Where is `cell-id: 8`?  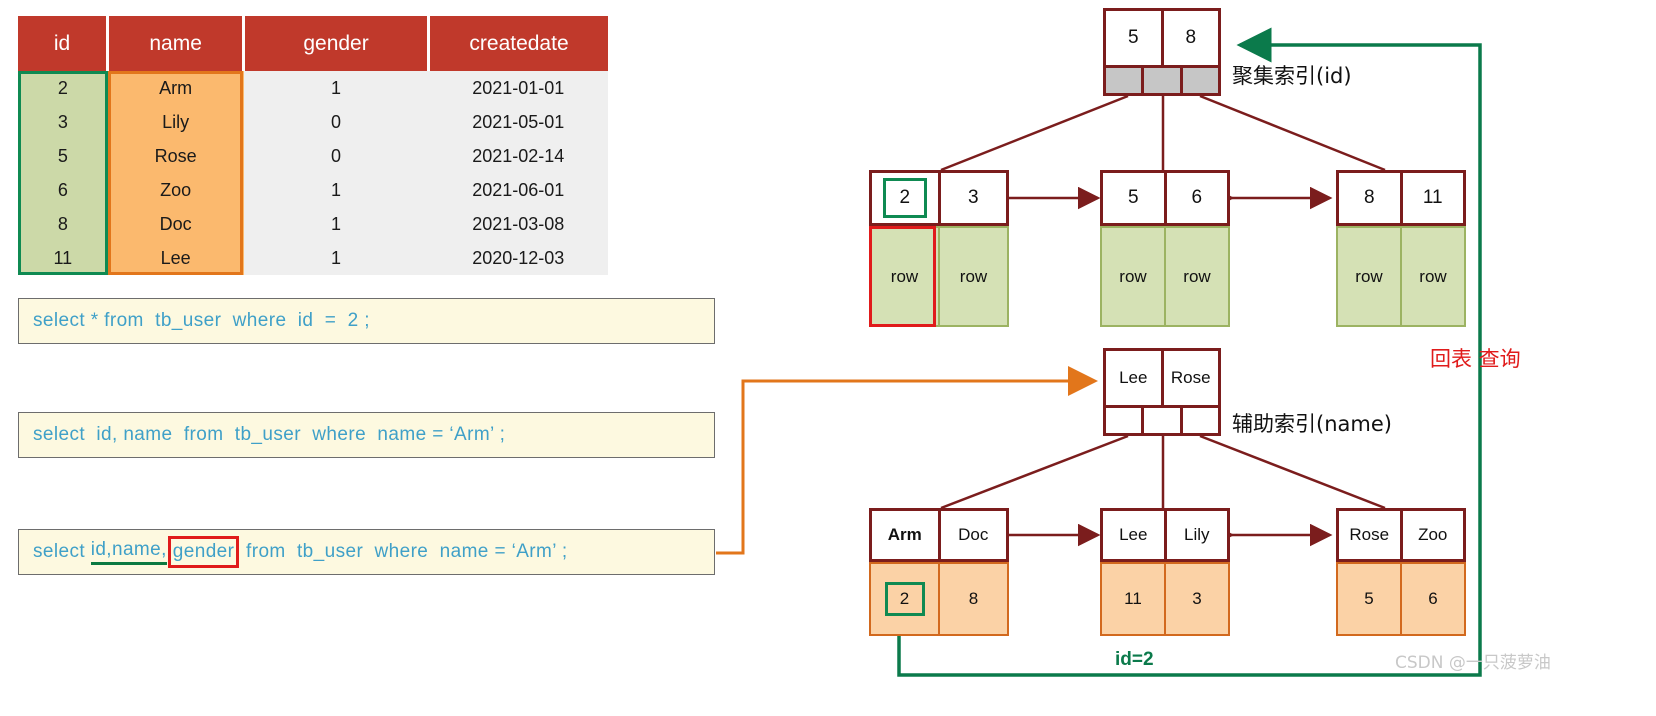
cell-id: 8 is located at coordinates (63, 224).